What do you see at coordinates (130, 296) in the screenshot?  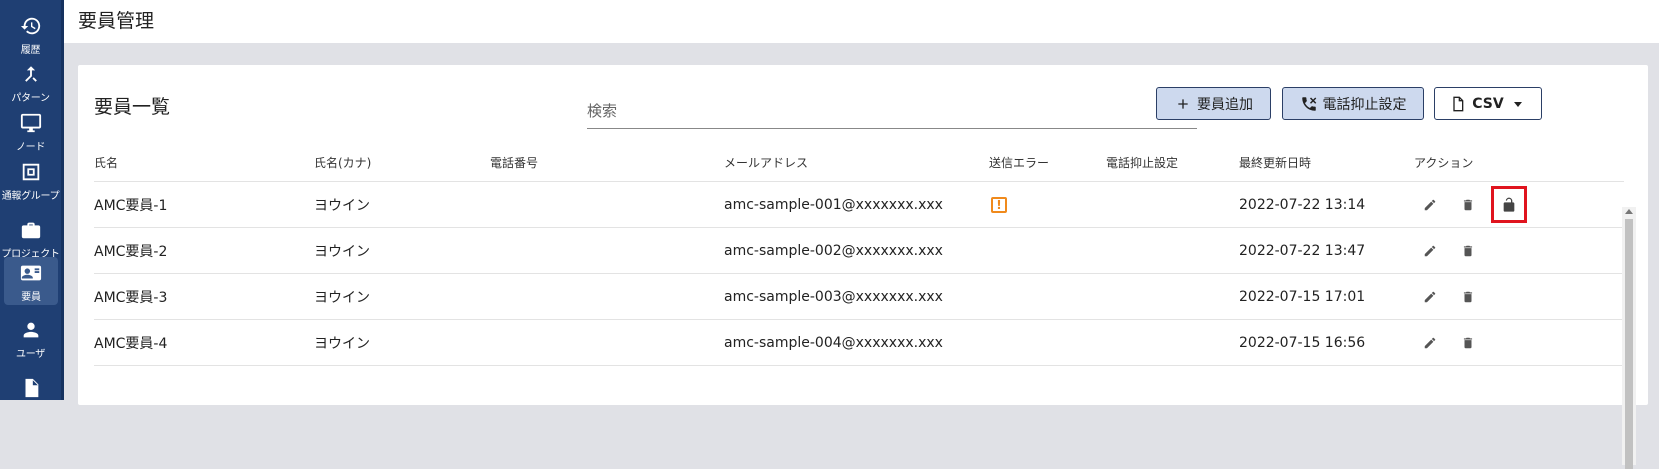 I see `staff-name-link: AMC要員-3` at bounding box center [130, 296].